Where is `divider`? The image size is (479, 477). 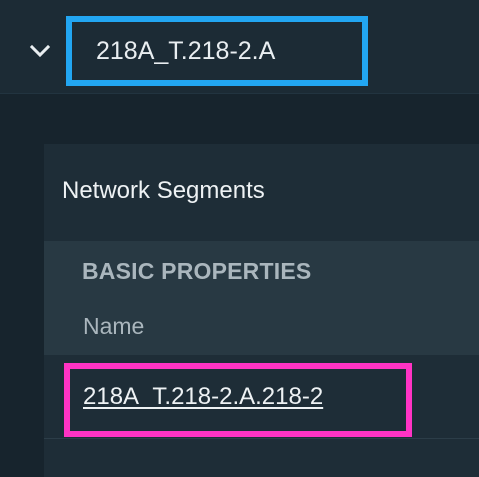 divider is located at coordinates (239, 93).